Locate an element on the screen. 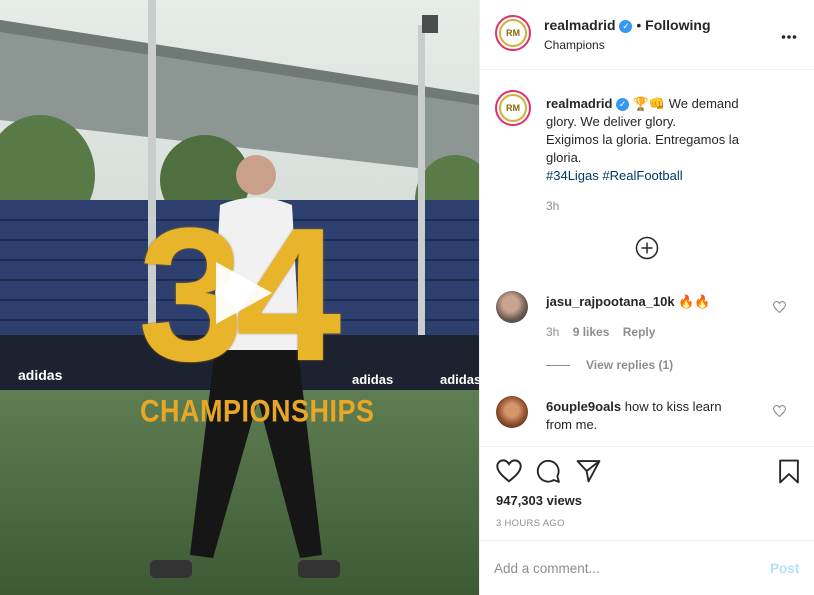 Image resolution: width=814 pixels, height=595 pixels. caption-time: 3h is located at coordinates (553, 206).